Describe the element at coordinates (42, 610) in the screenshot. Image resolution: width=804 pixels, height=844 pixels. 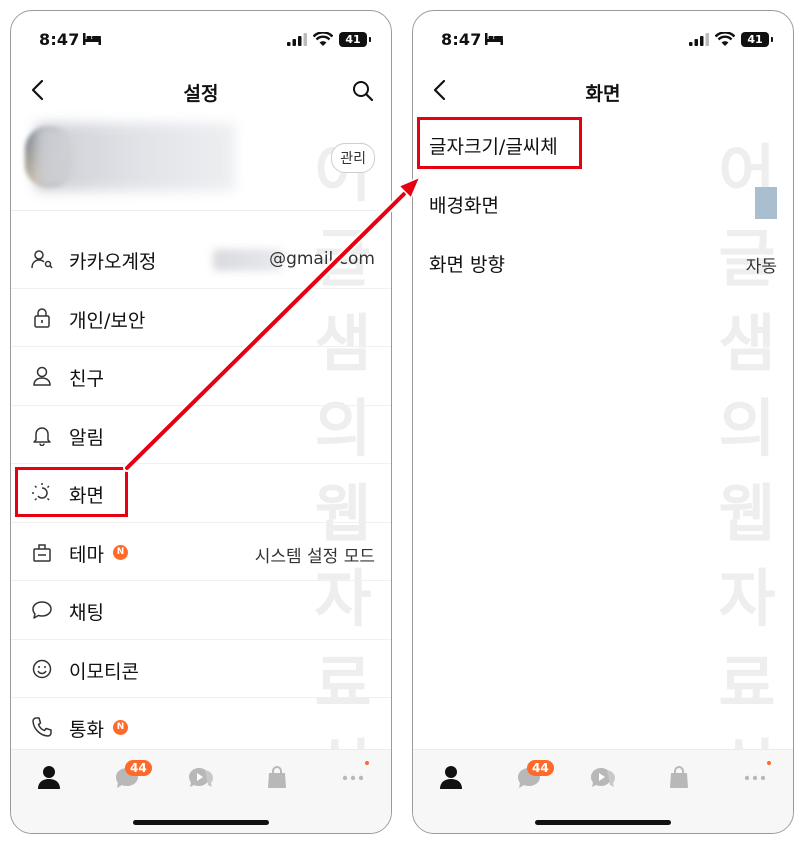
I see `chat-bubble-icon` at that location.